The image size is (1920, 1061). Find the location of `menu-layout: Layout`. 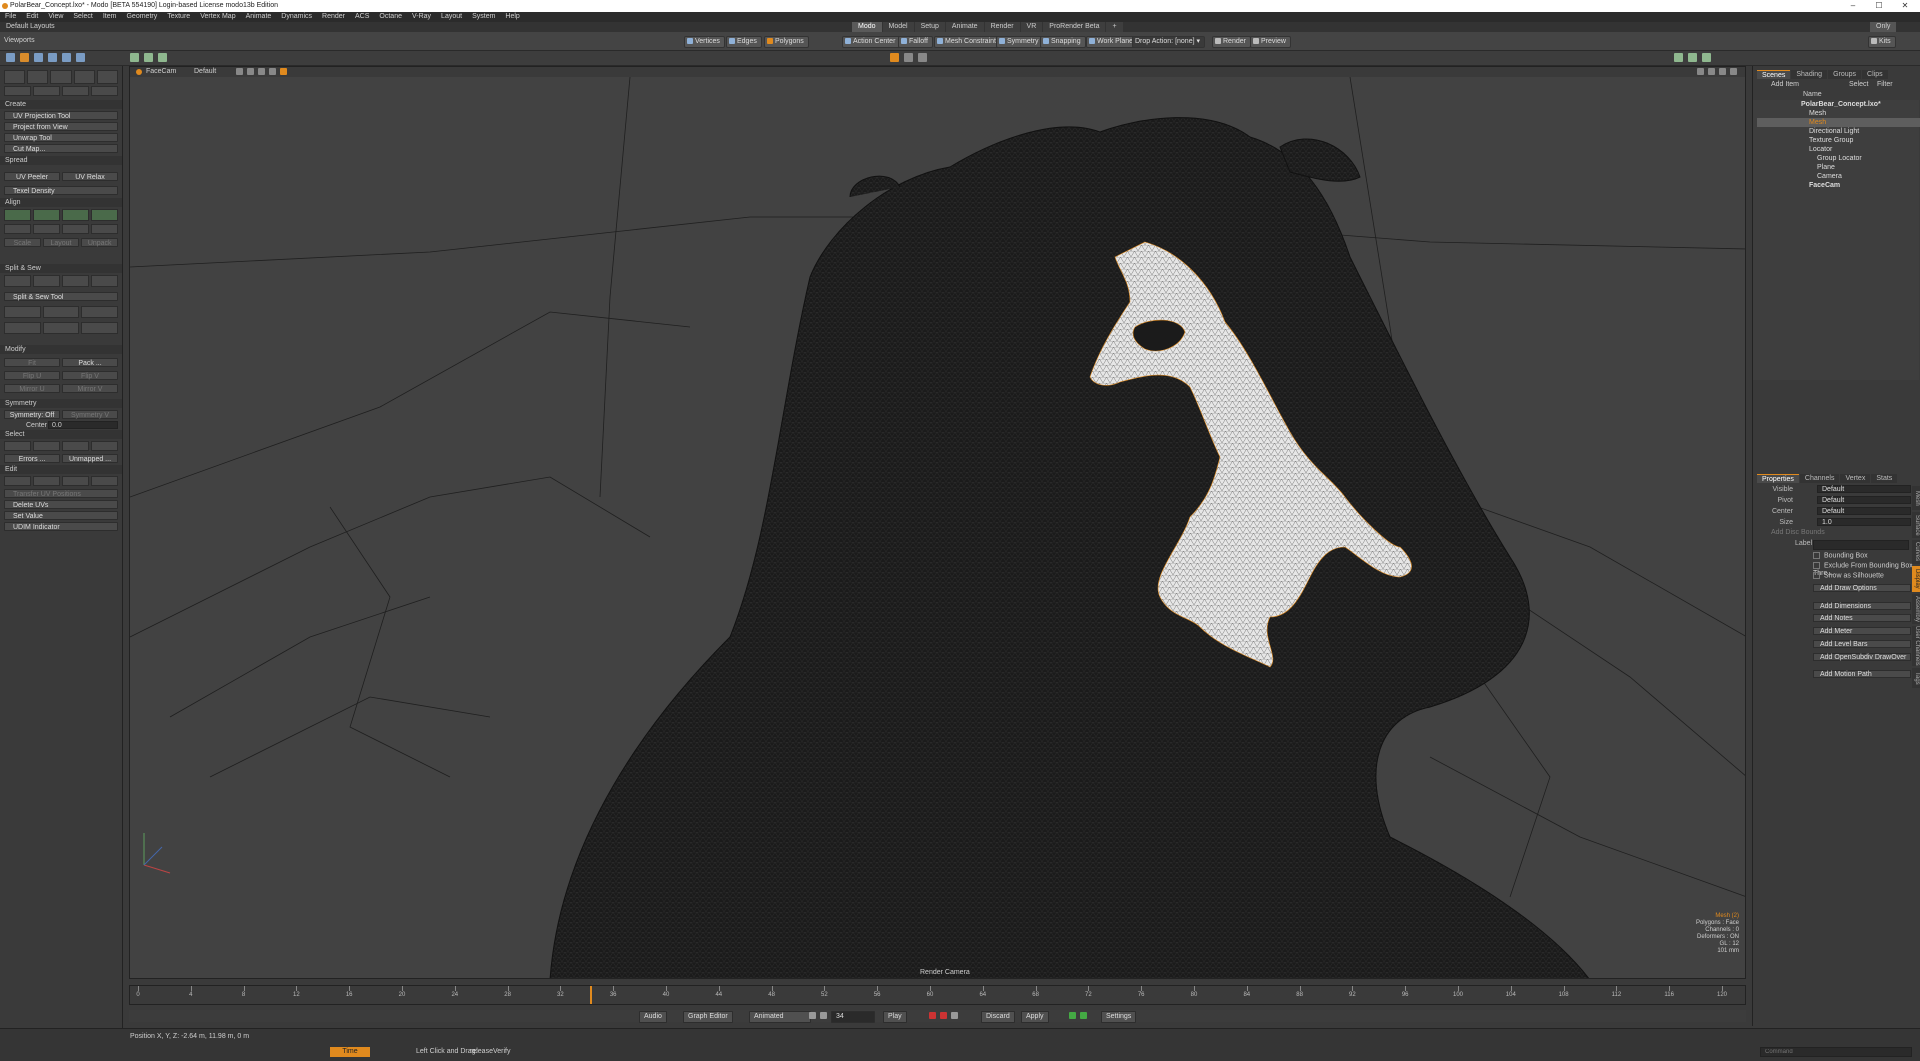

menu-layout: Layout is located at coordinates (451, 17).